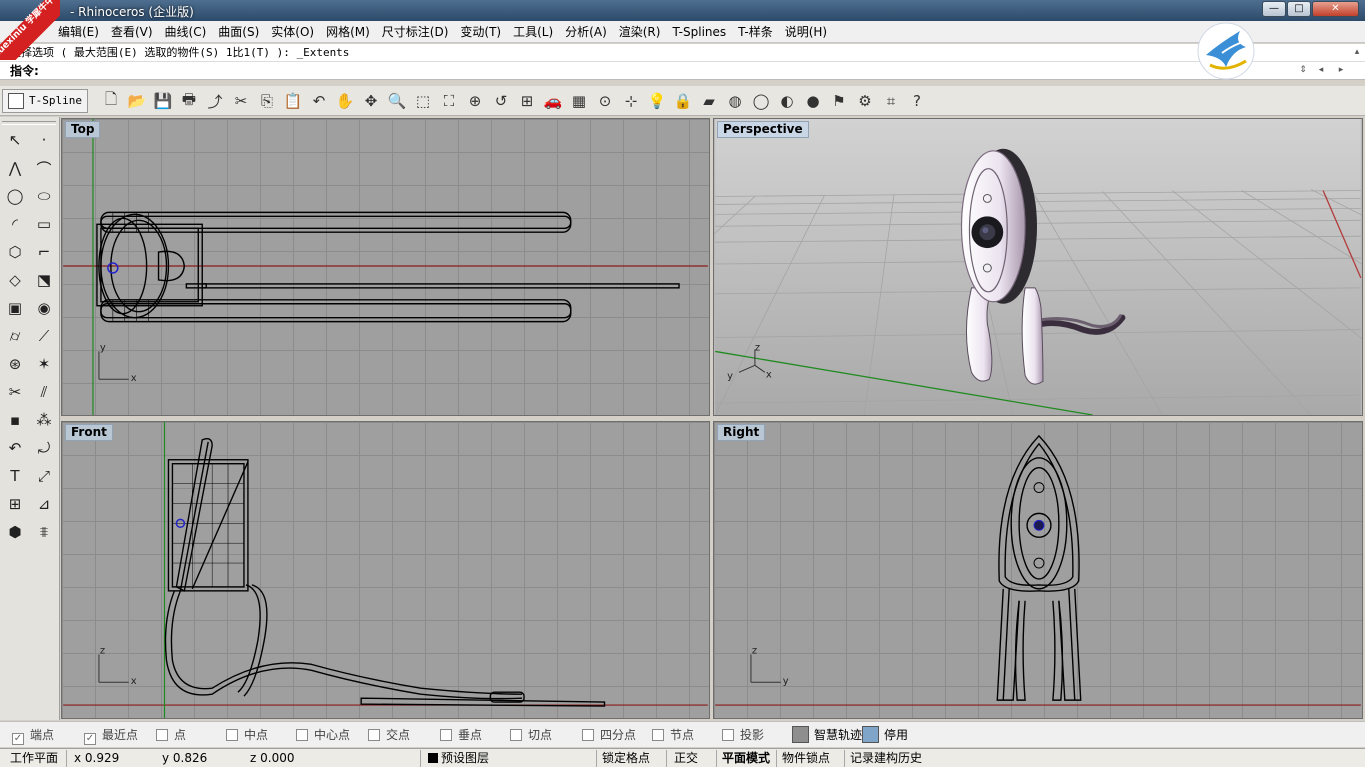  Describe the element at coordinates (806, 32) in the screenshot. I see `menu-item: 说明(H)` at that location.